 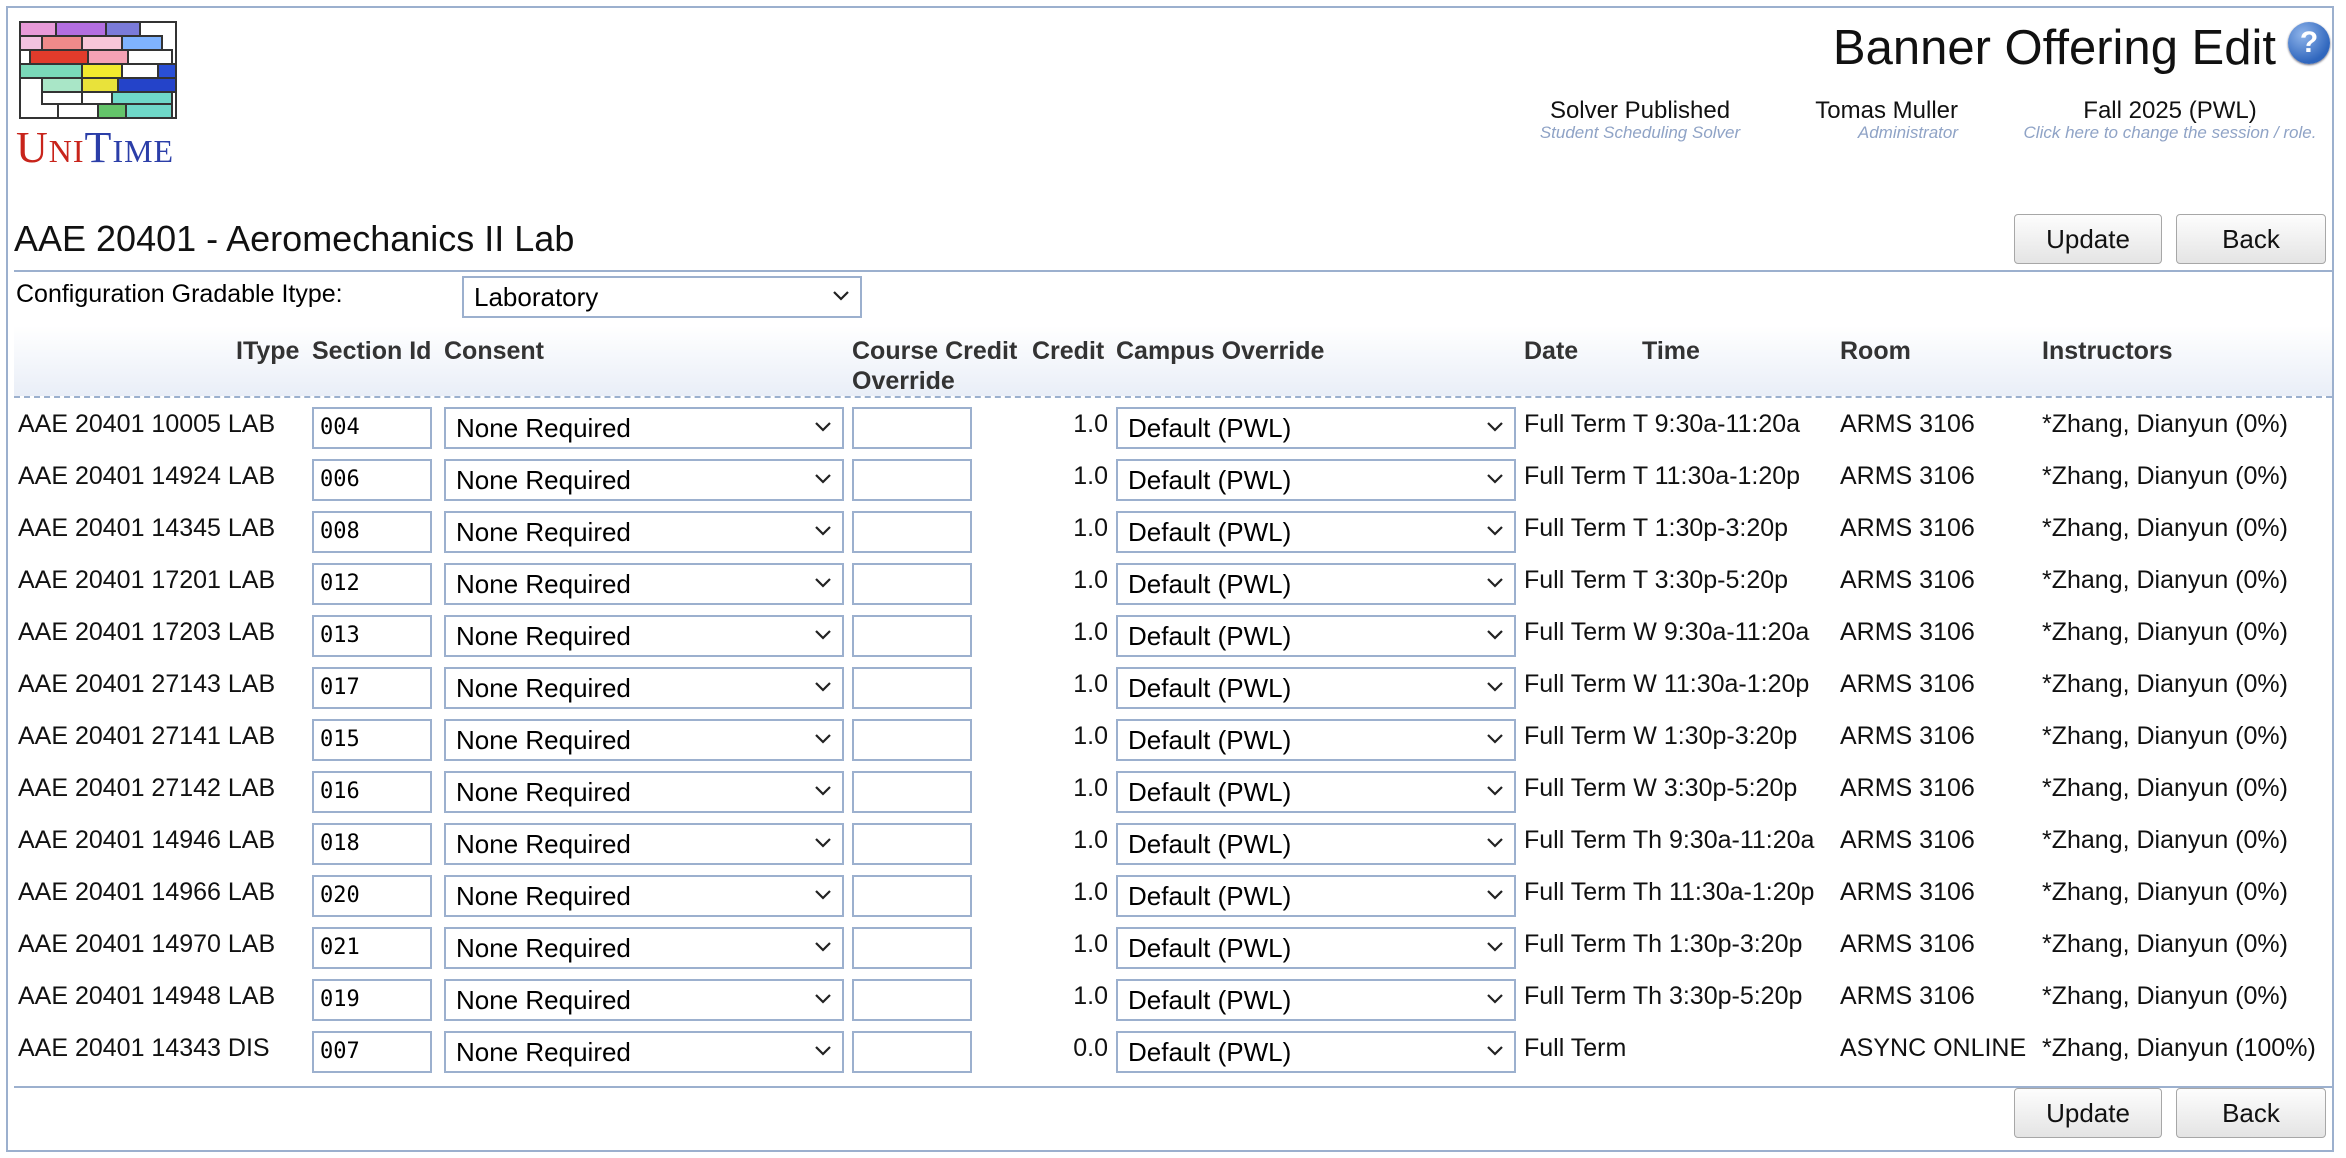 I want to click on session-name: Fall 2025 (PWL), so click(x=2170, y=110).